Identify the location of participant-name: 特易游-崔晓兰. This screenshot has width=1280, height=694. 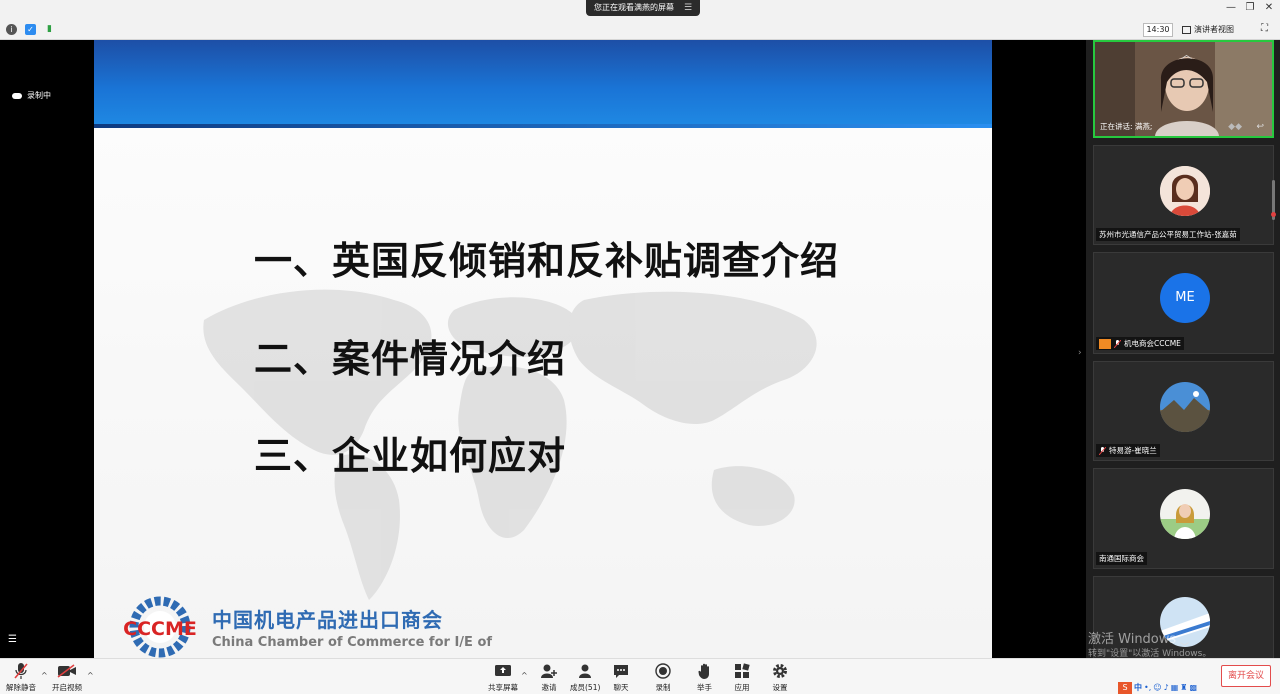
(1128, 450).